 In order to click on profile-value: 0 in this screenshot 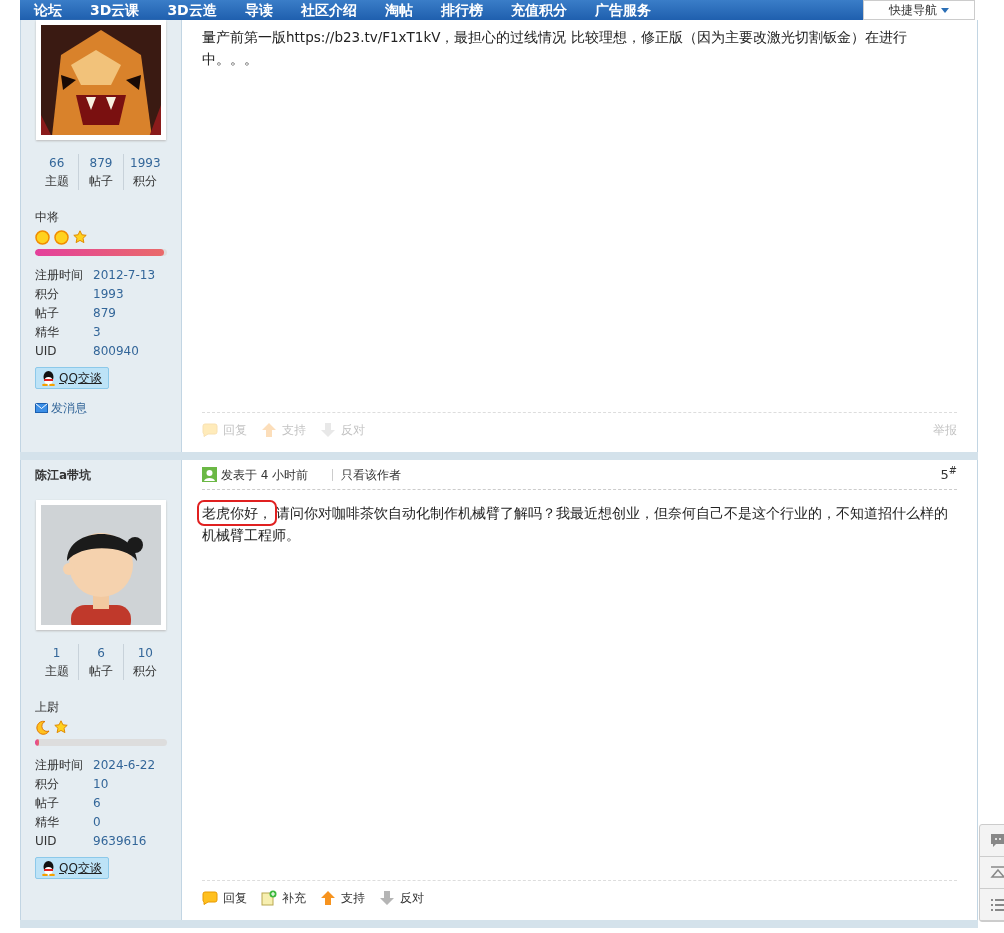, I will do `click(97, 822)`.